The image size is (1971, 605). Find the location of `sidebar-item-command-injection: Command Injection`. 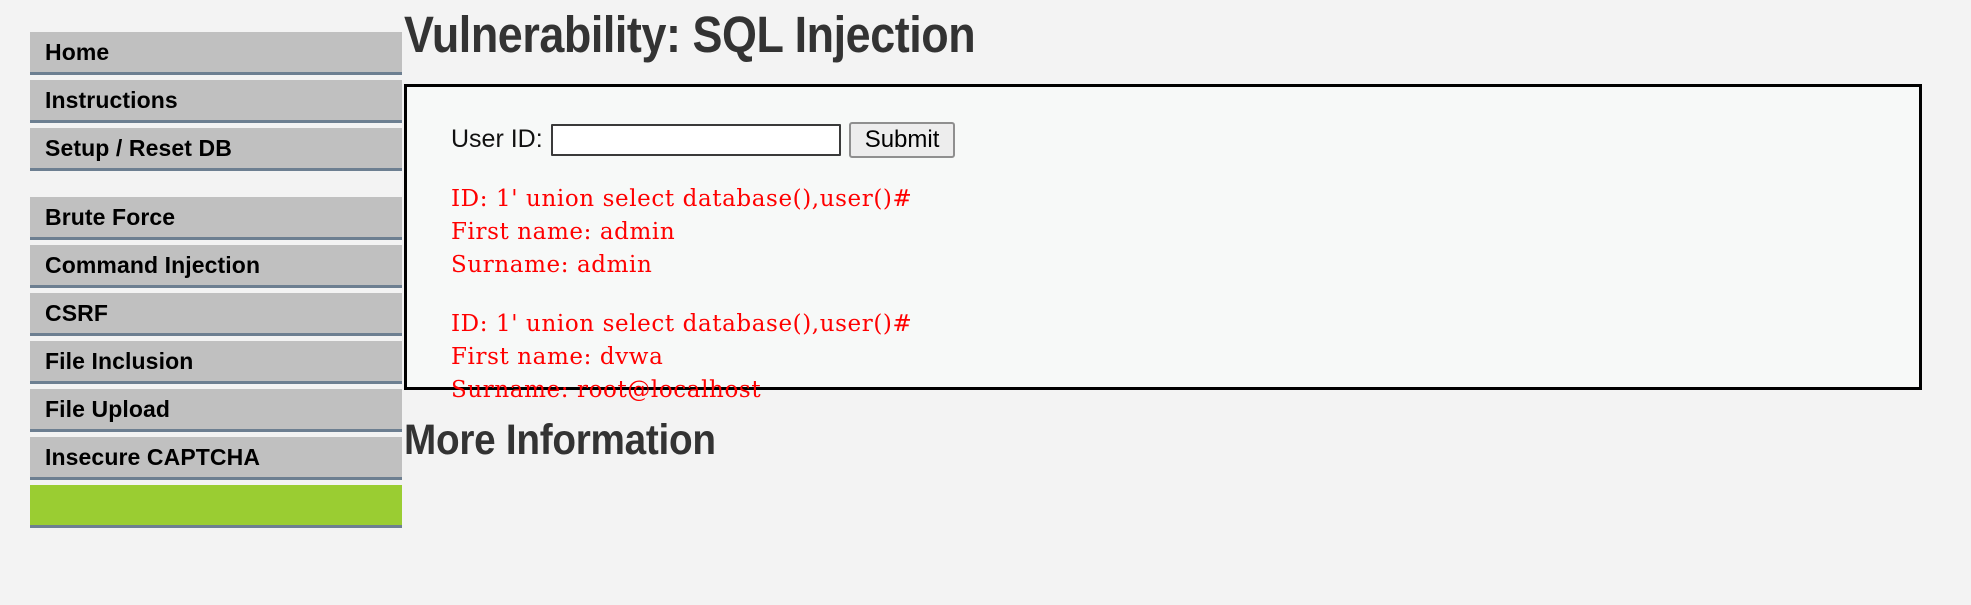

sidebar-item-command-injection: Command Injection is located at coordinates (216, 266).